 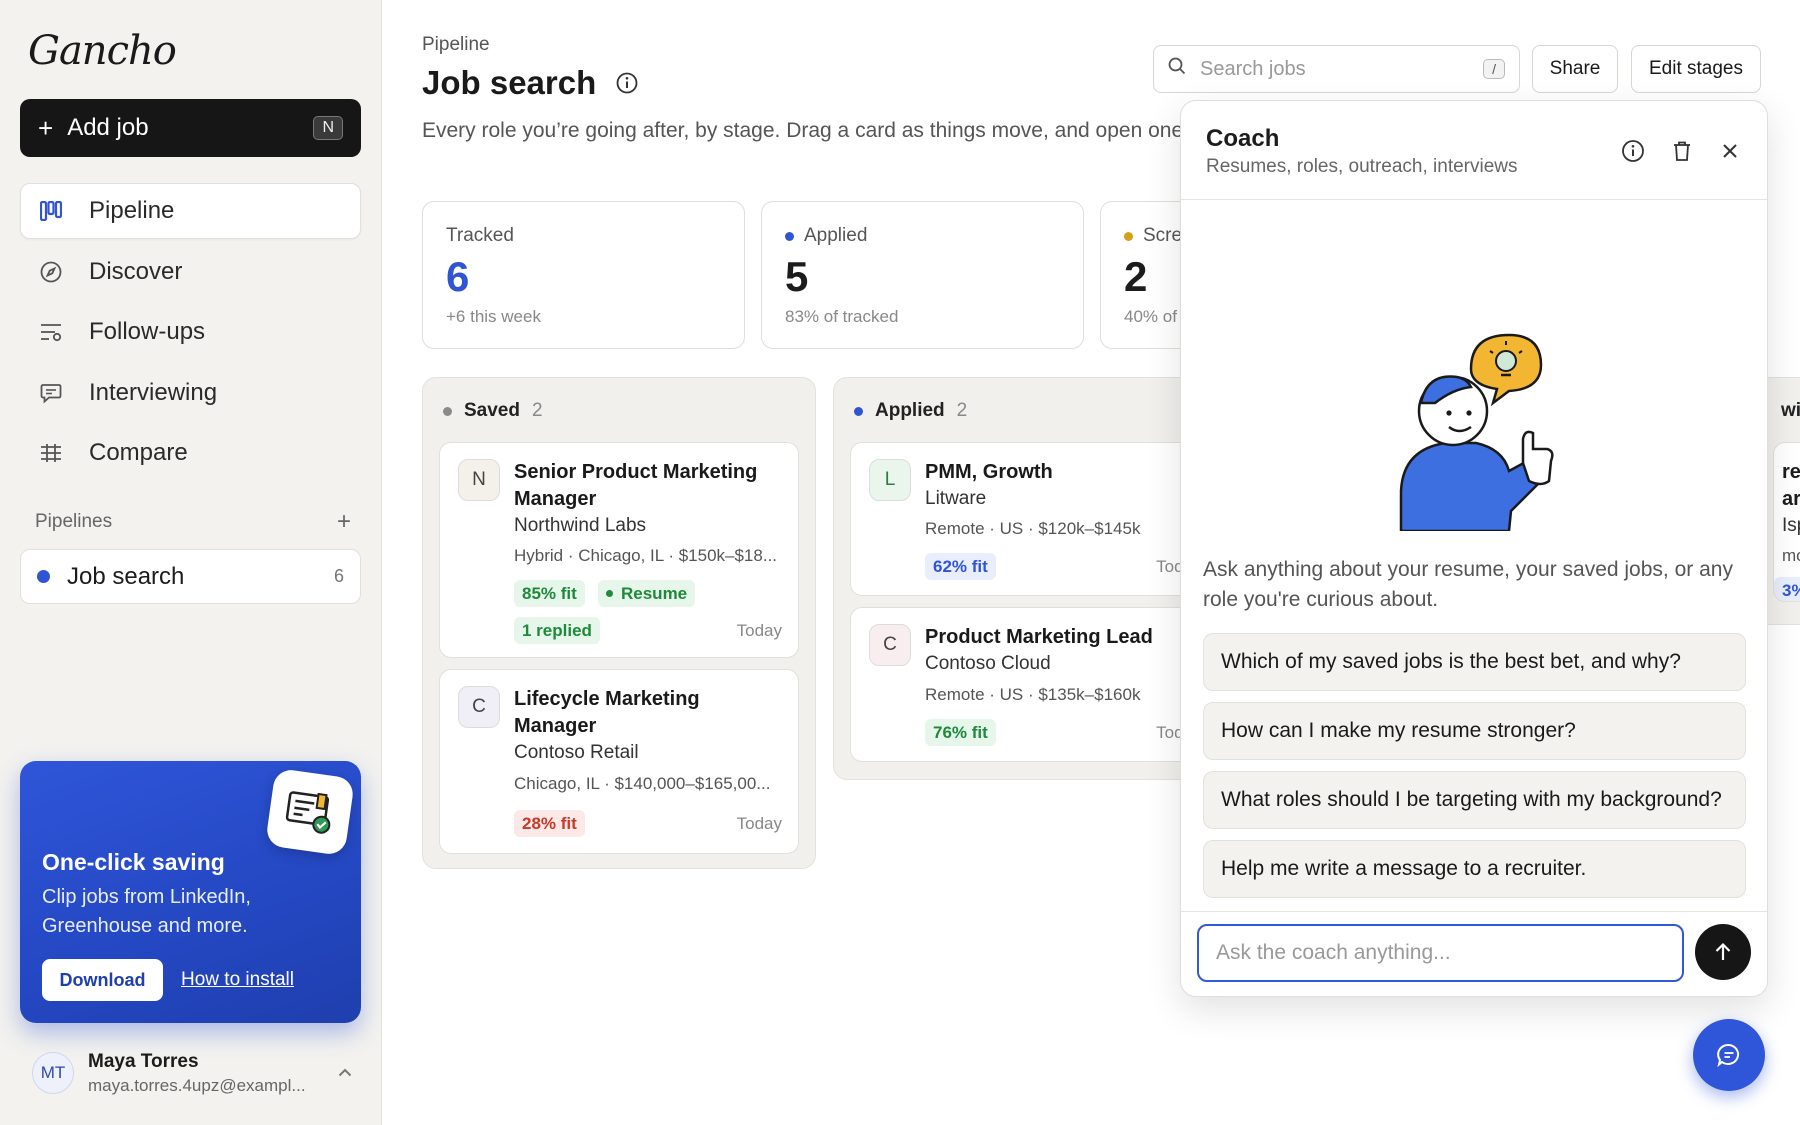 I want to click on coach-subtitle: Resumes, roles, outreach, interviews, so click(x=1362, y=166).